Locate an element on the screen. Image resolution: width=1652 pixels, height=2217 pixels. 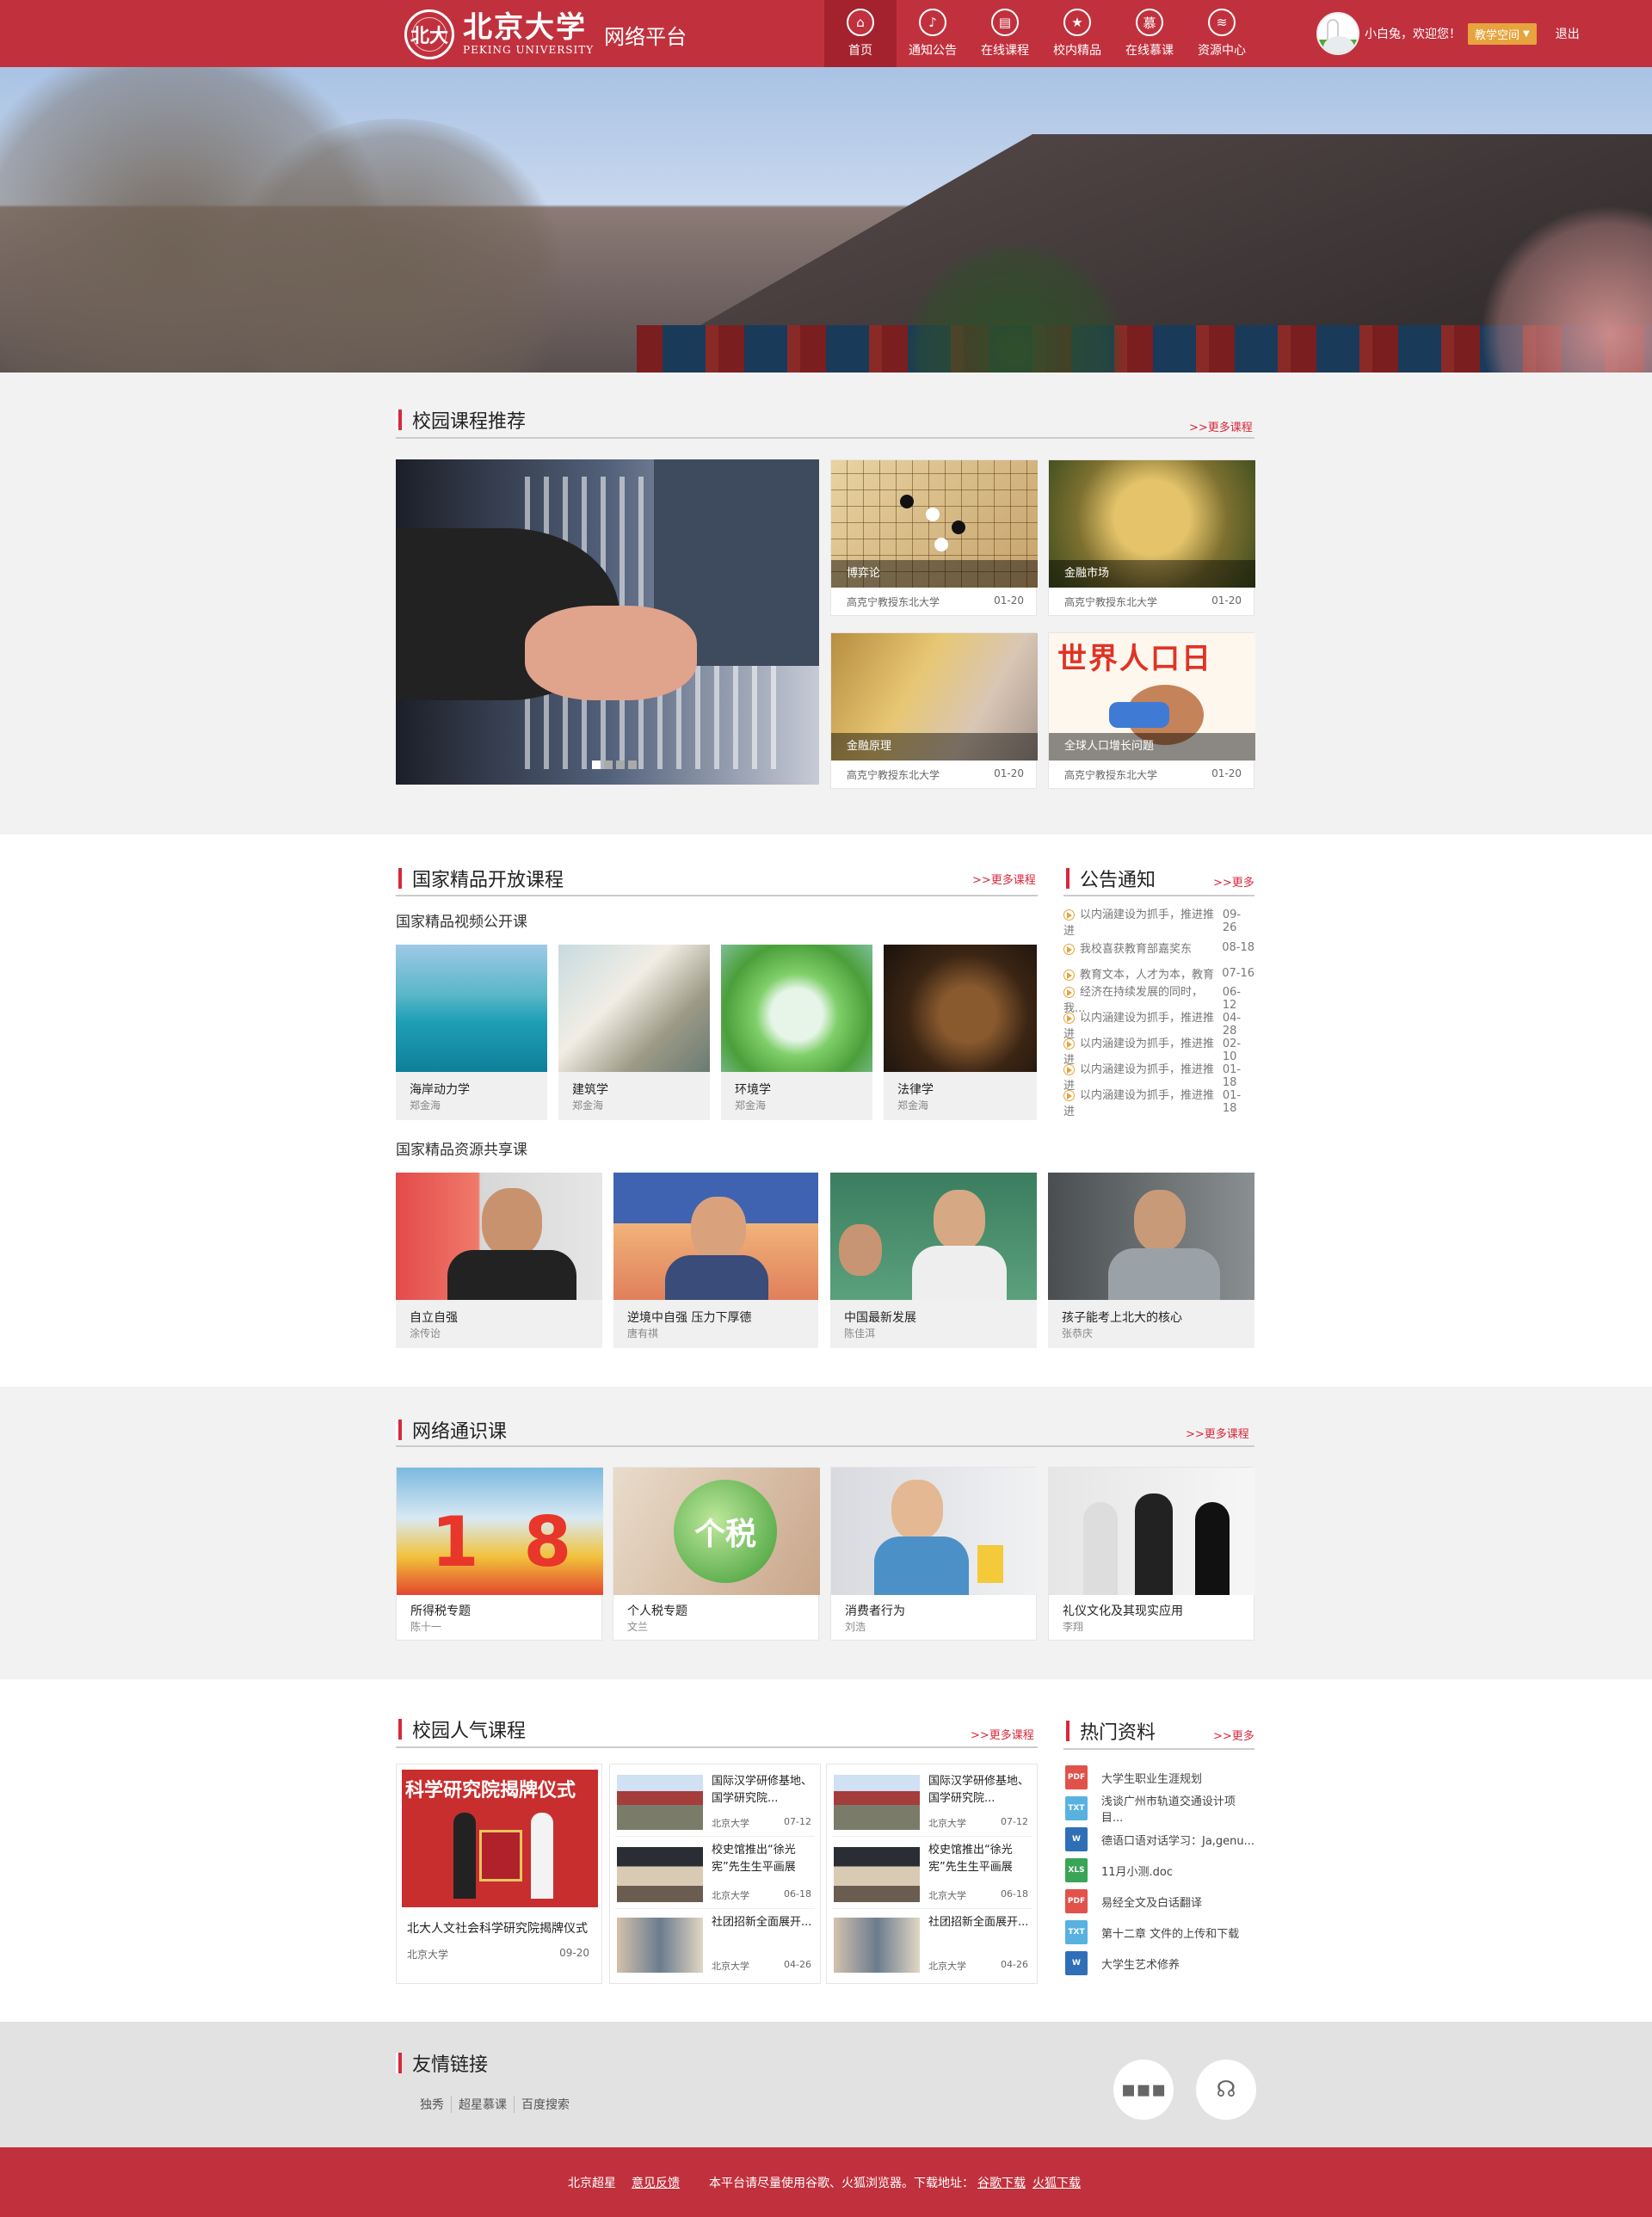
file-item: XLS 11月小测.doc is located at coordinates (1160, 1870).